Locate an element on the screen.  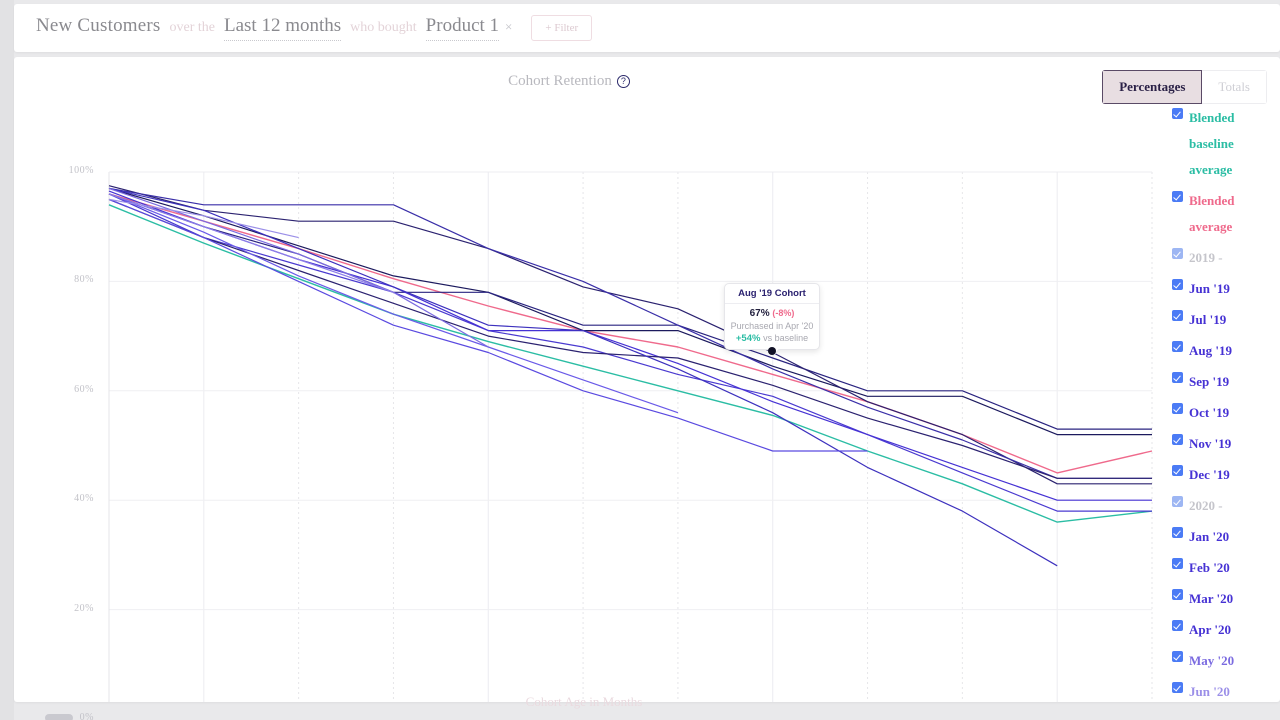
legend-item-jun-20: Jun '20 is located at coordinates (1226, 692).